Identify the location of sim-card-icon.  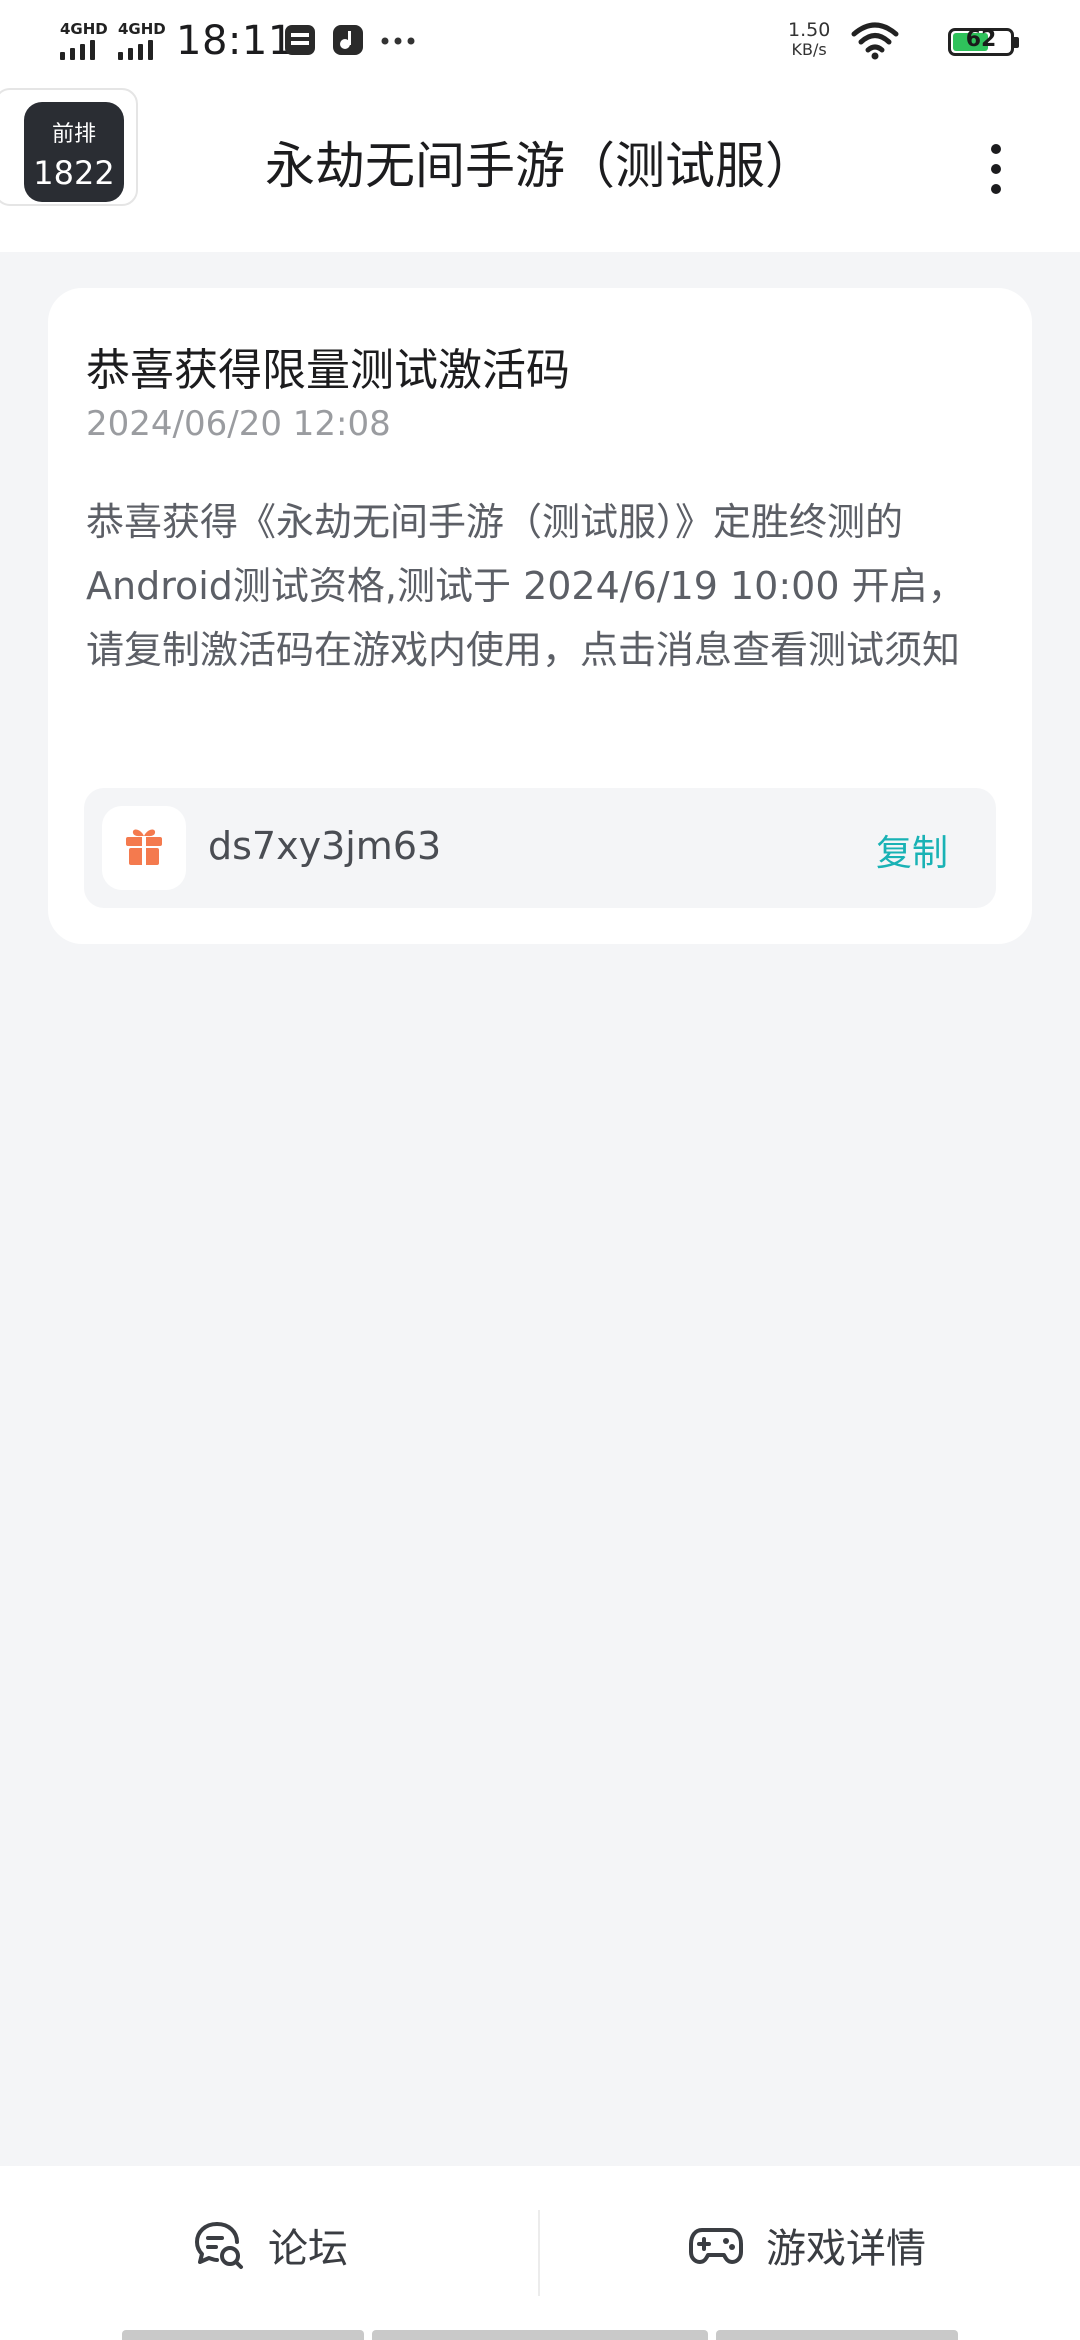
(300, 40).